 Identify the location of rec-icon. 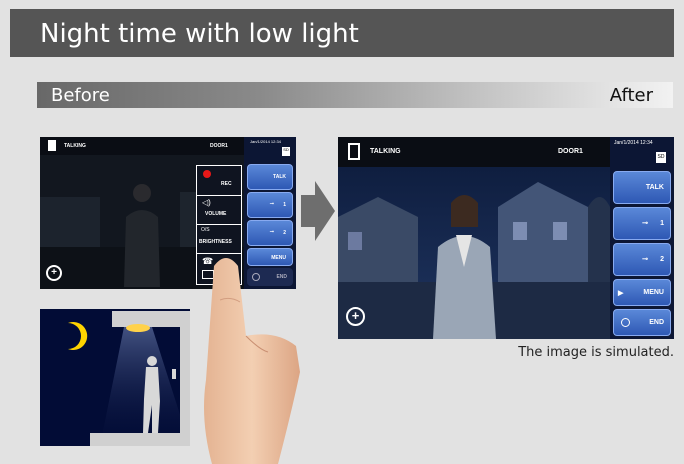
(207, 174).